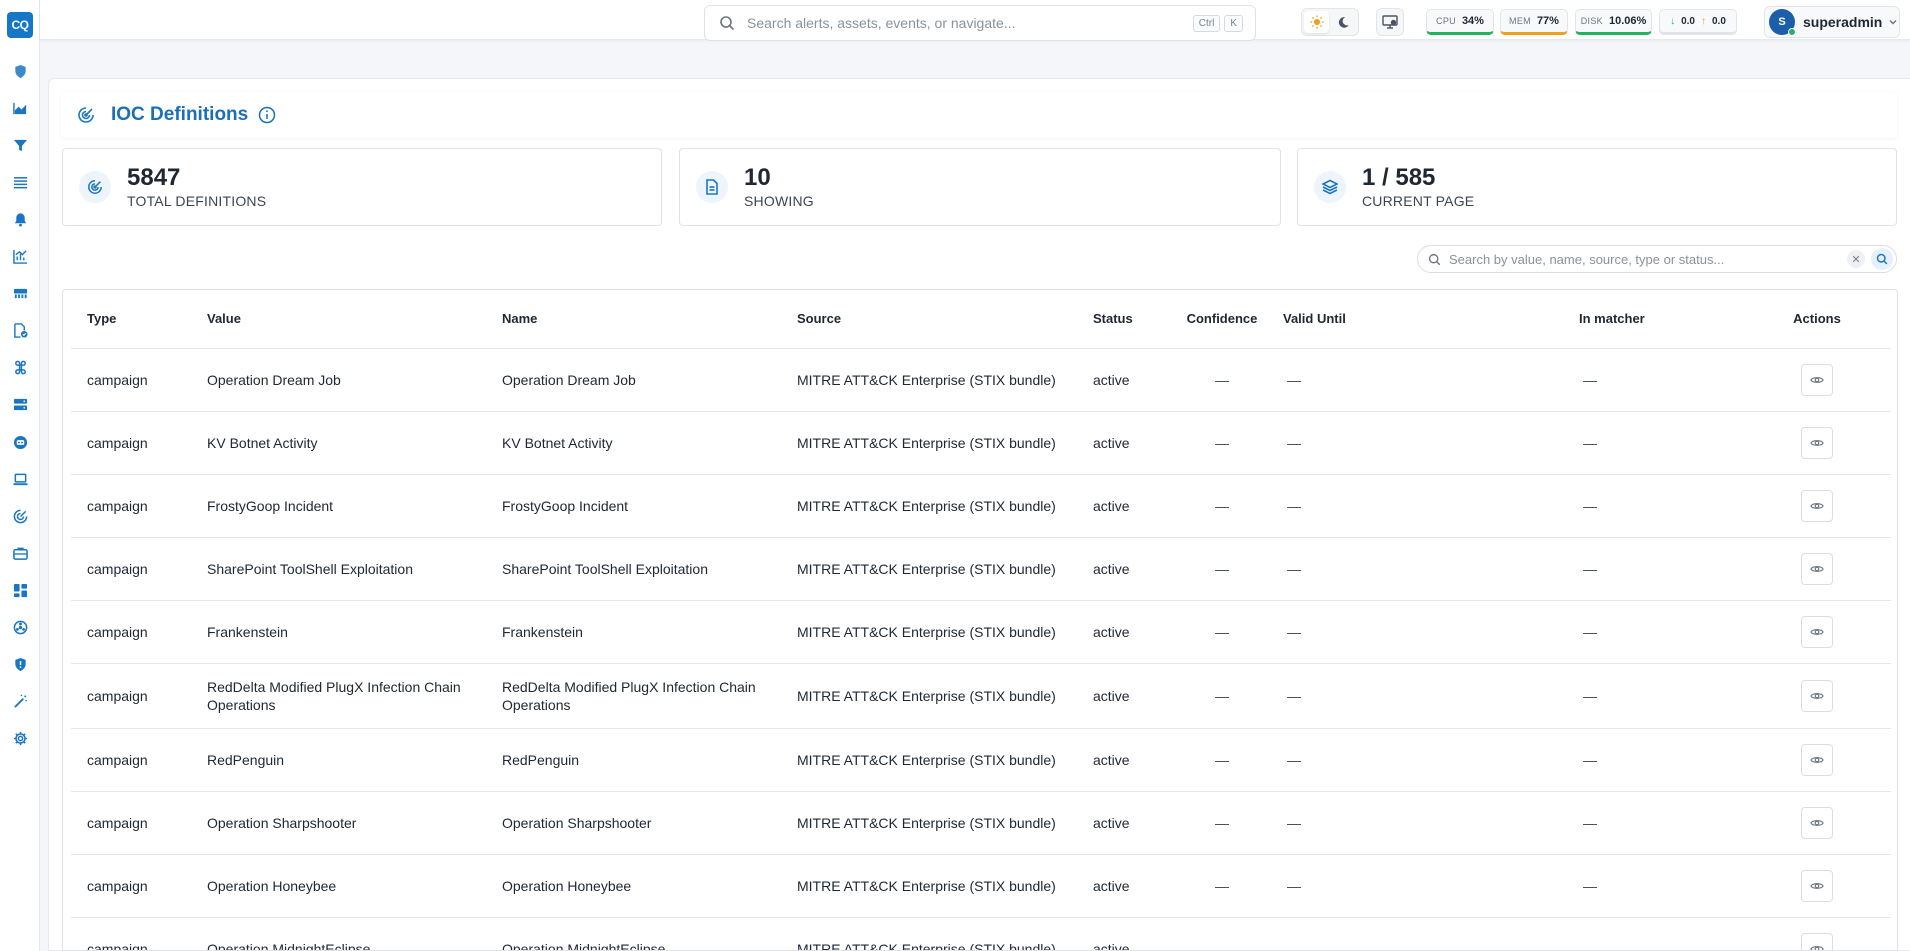 This screenshot has width=1910, height=951. What do you see at coordinates (1316, 22) in the screenshot?
I see `light-theme-button` at bounding box center [1316, 22].